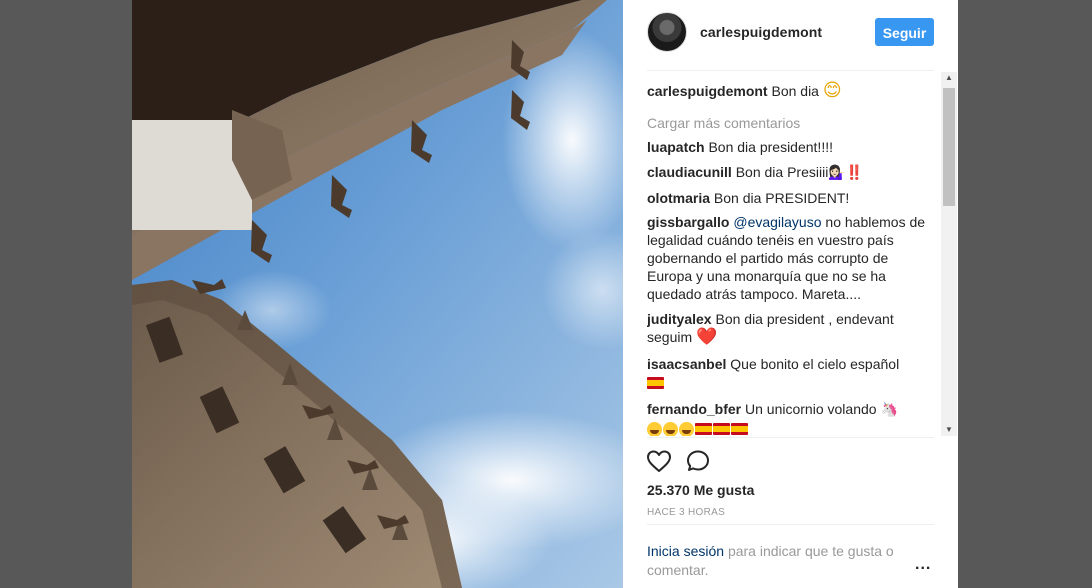 The width and height of the screenshot is (1092, 588). What do you see at coordinates (678, 198) in the screenshot?
I see `comment-username: olotmaria` at bounding box center [678, 198].